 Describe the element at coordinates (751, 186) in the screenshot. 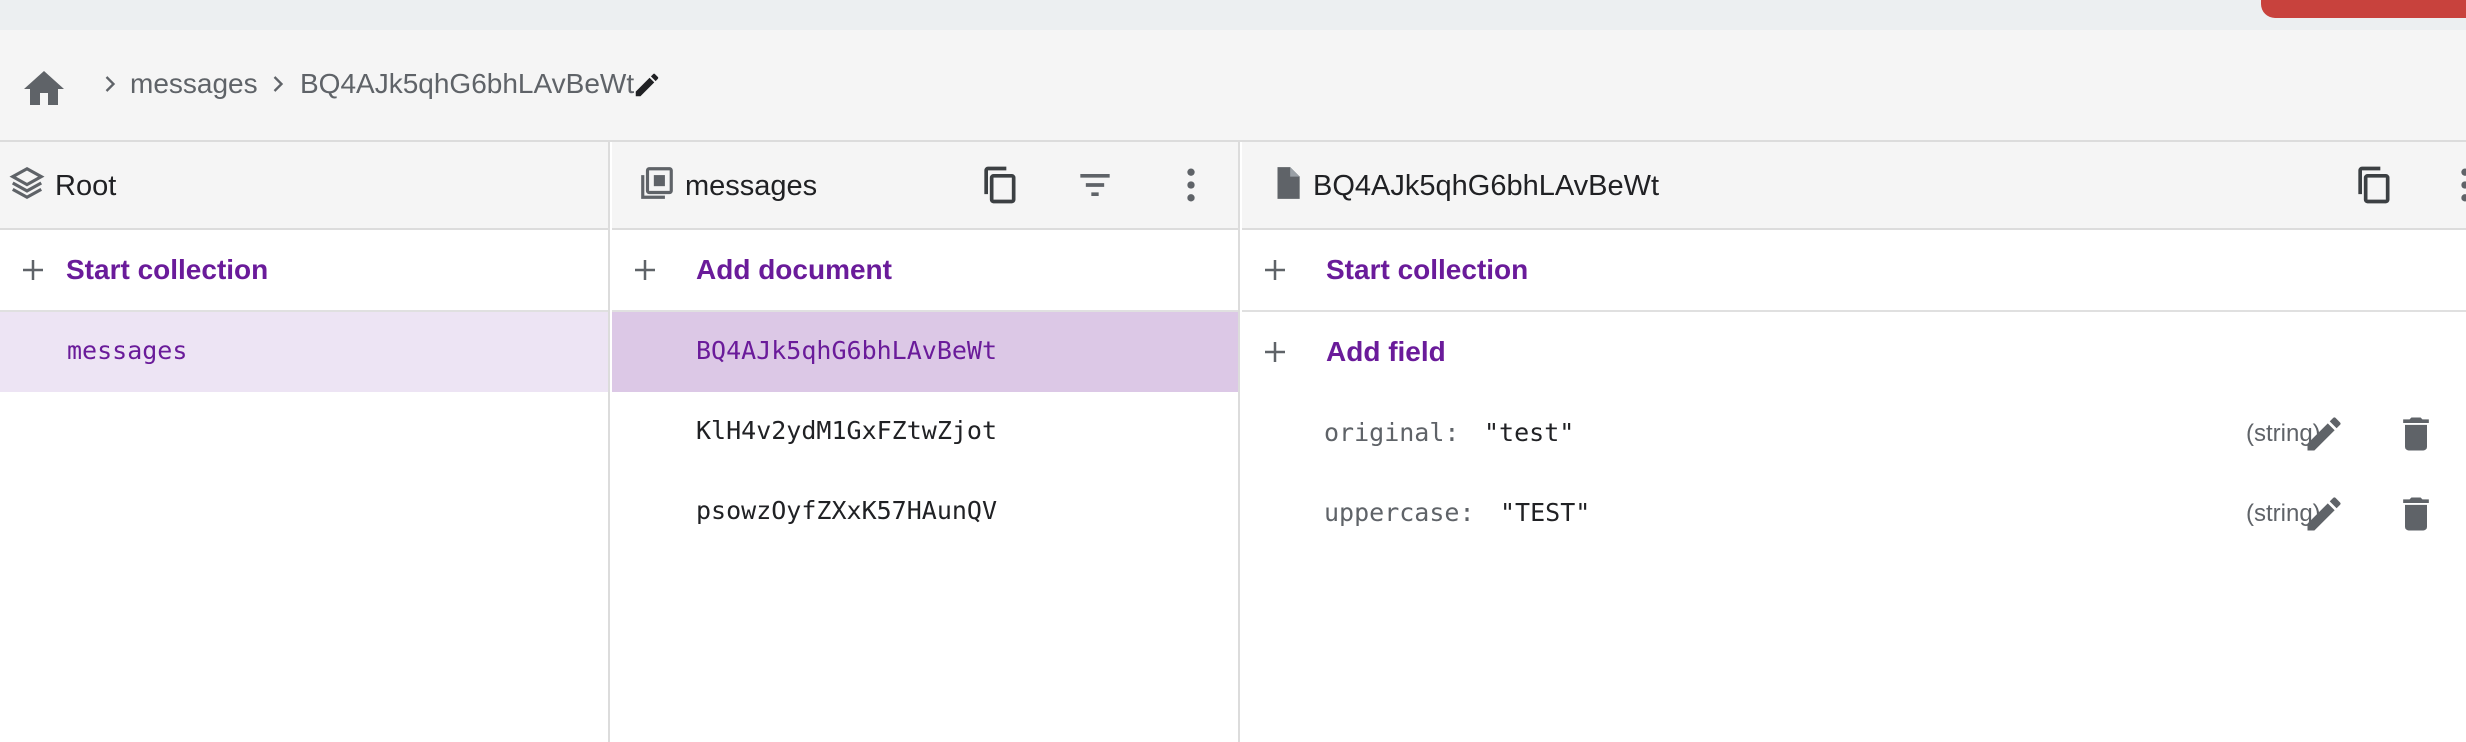

I see `collection-title: messages` at that location.